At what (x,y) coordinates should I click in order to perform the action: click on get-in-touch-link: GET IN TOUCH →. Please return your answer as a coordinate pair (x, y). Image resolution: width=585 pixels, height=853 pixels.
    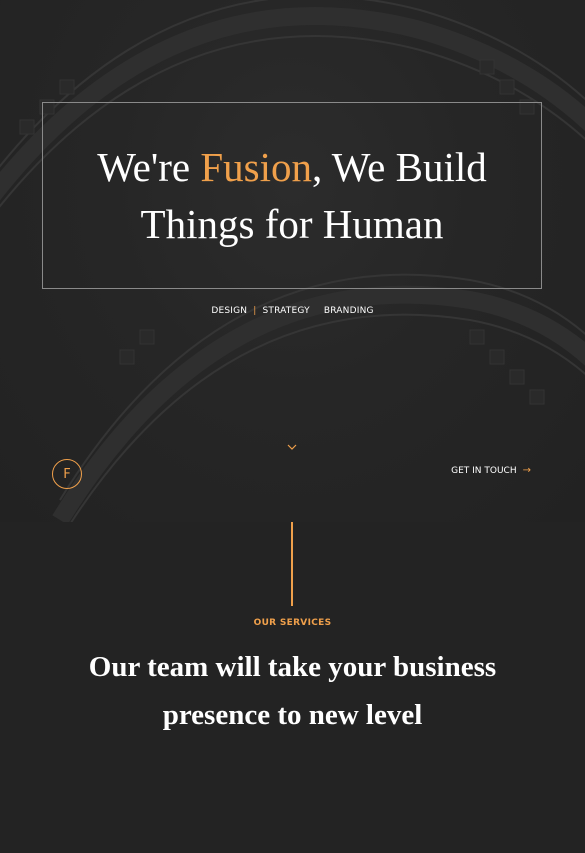
    Looking at the image, I should click on (491, 470).